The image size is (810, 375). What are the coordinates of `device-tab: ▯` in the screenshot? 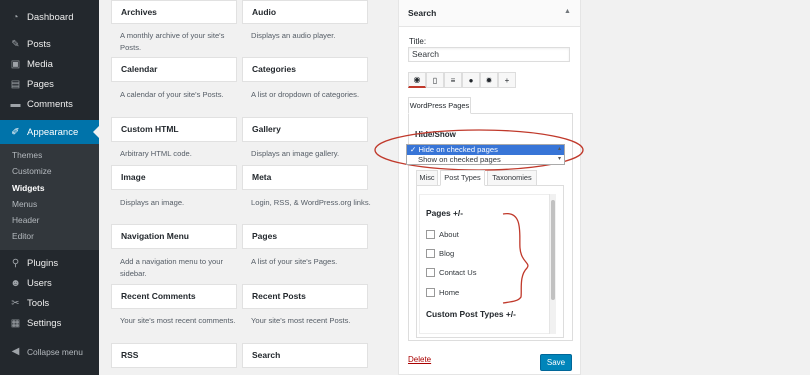 It's located at (435, 80).